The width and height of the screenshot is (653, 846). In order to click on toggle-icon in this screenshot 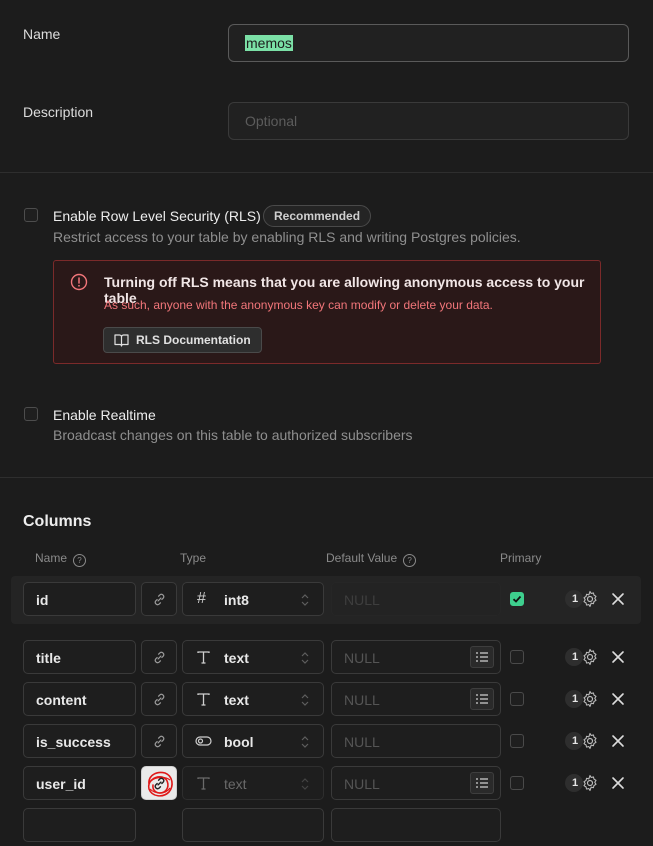, I will do `click(203, 741)`.